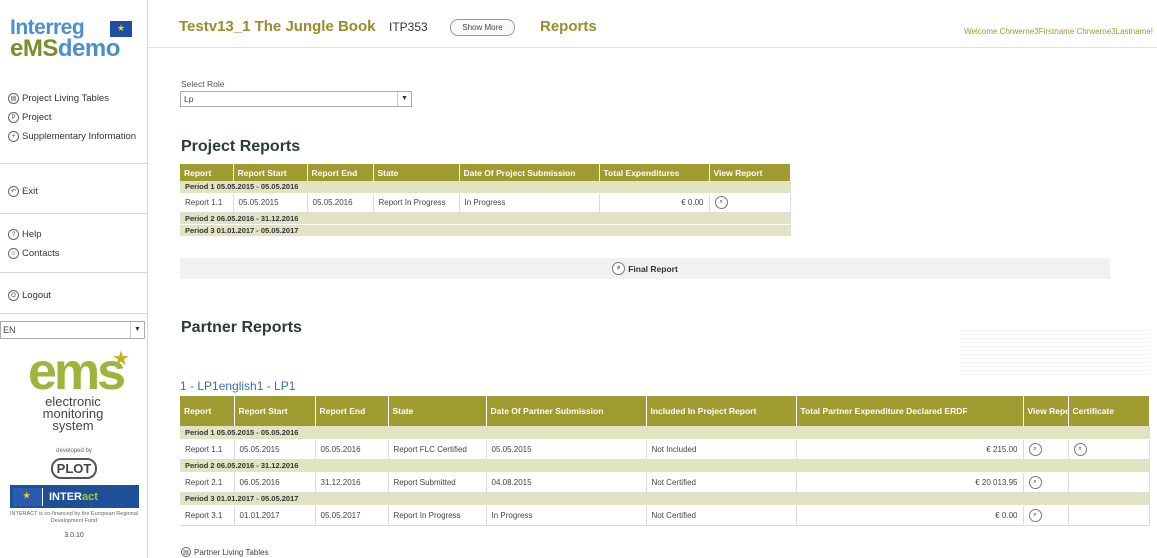 The height and width of the screenshot is (558, 1157). What do you see at coordinates (74, 468) in the screenshot?
I see `plot-logo: PLOT` at bounding box center [74, 468].